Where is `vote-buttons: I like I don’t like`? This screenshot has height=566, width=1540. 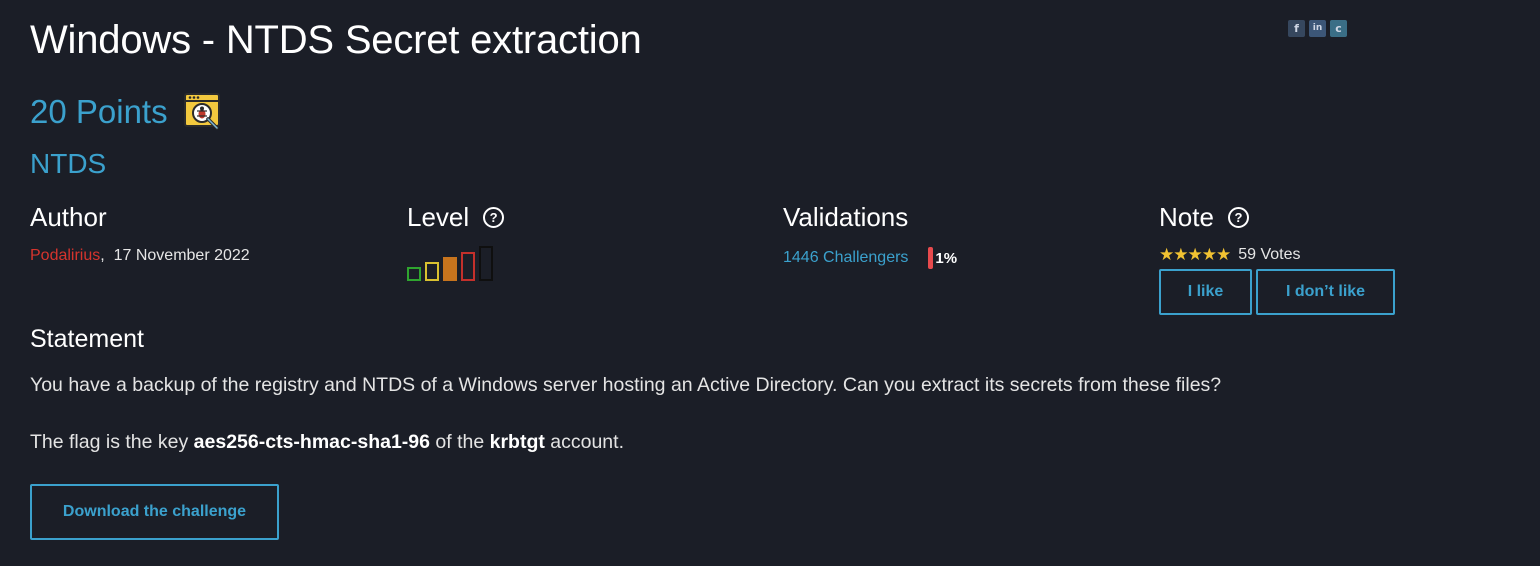 vote-buttons: I like I don’t like is located at coordinates (1277, 292).